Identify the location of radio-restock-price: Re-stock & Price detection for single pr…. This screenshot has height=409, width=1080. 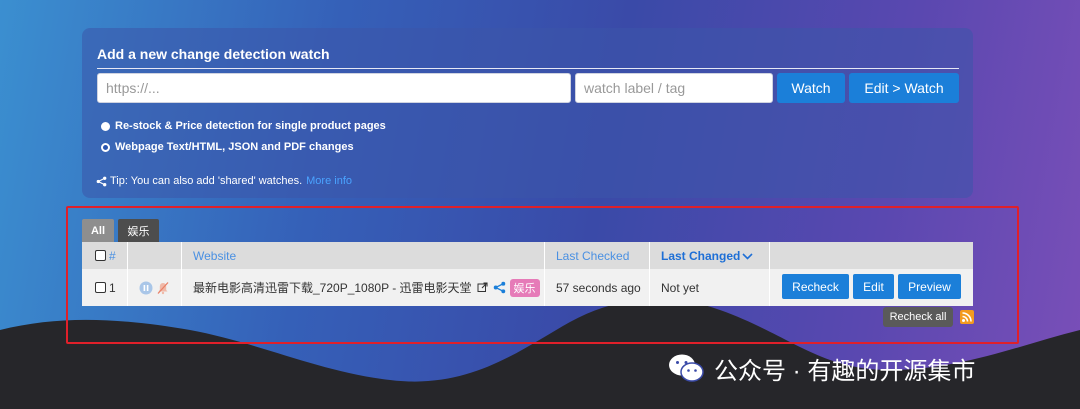
(243, 126).